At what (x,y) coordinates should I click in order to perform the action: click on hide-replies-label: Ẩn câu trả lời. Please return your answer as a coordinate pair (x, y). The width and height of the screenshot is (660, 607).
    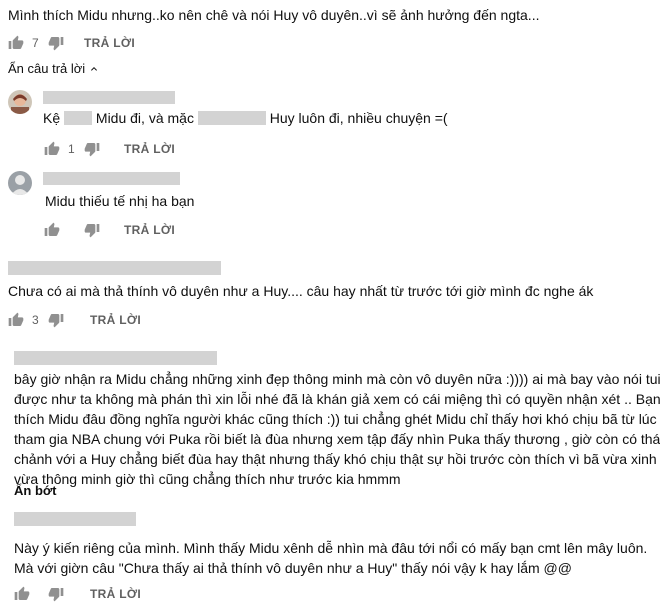
    Looking at the image, I should click on (47, 68).